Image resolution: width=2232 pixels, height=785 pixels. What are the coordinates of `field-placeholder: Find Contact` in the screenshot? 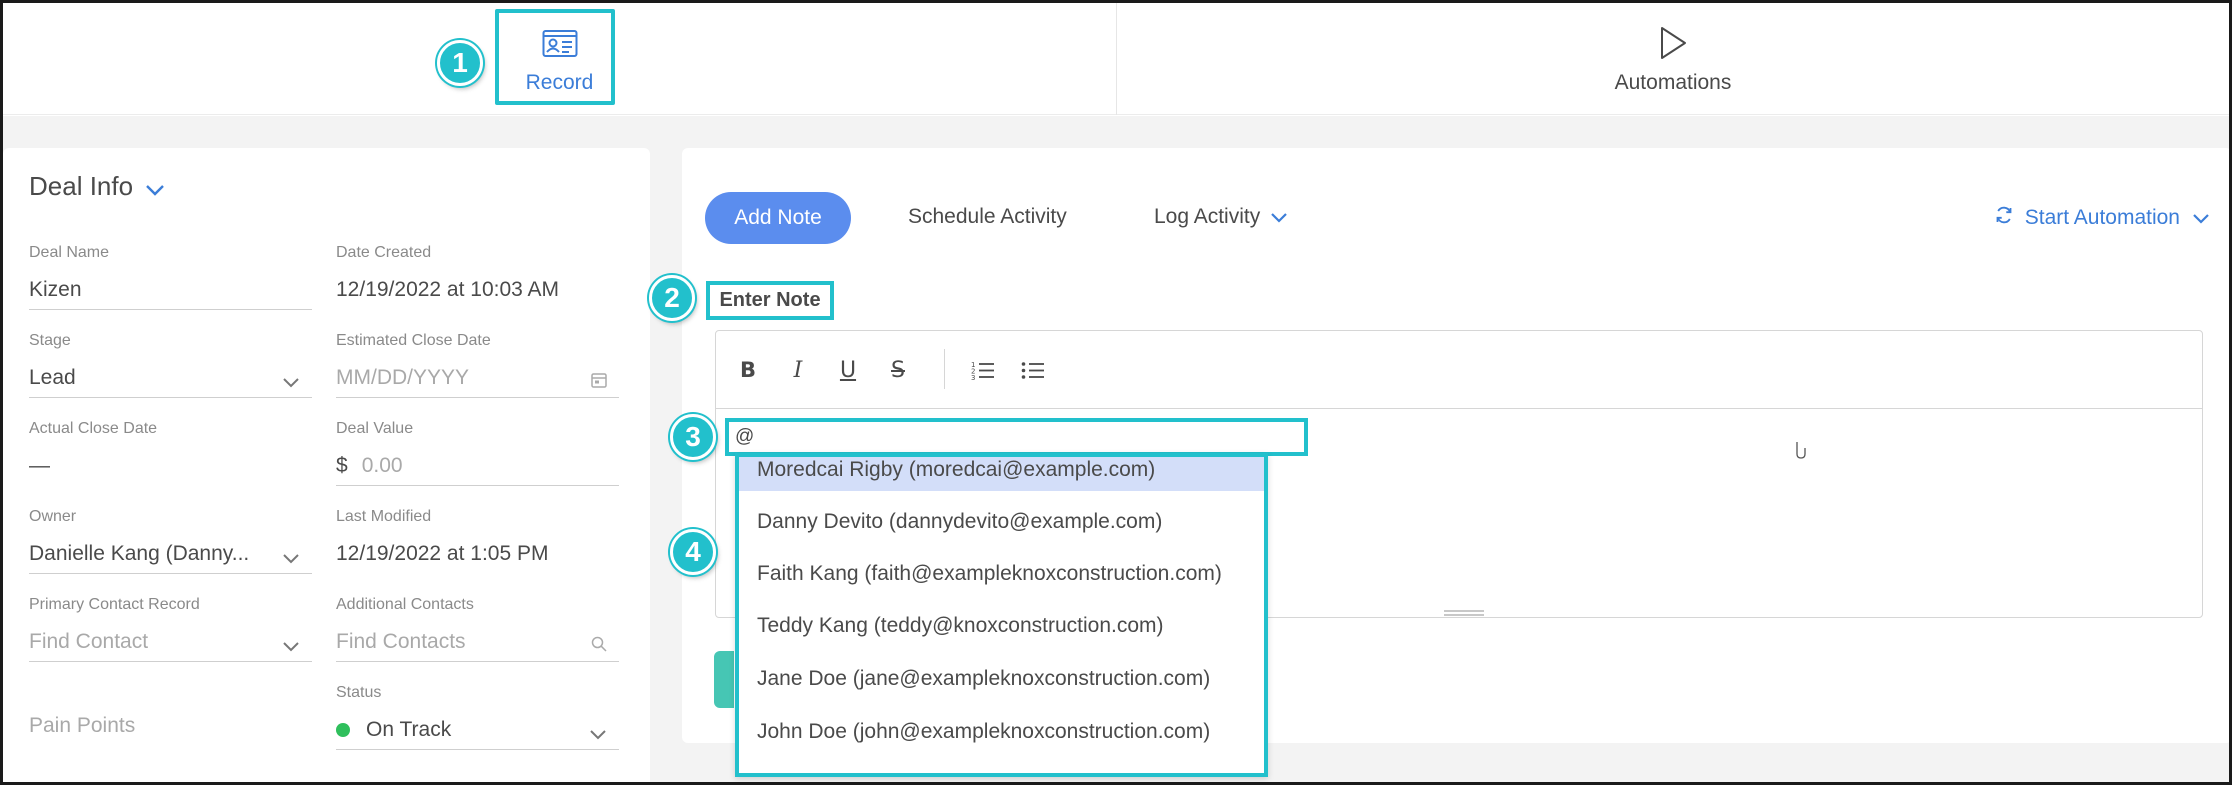 It's located at (89, 641).